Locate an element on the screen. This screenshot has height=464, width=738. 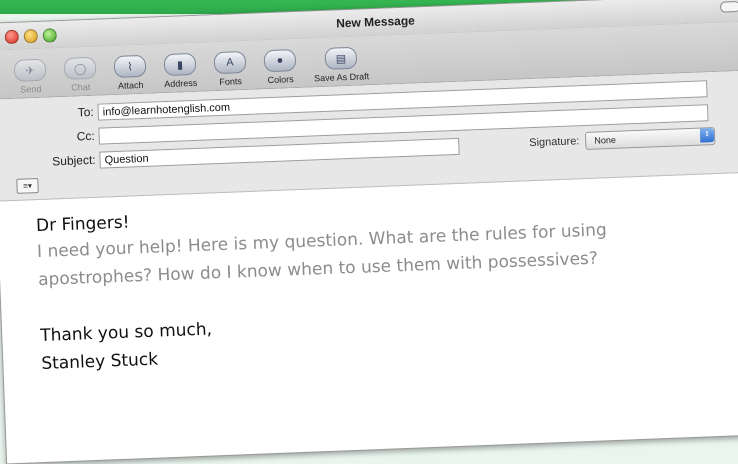
send-icon: ✈ is located at coordinates (30, 70).